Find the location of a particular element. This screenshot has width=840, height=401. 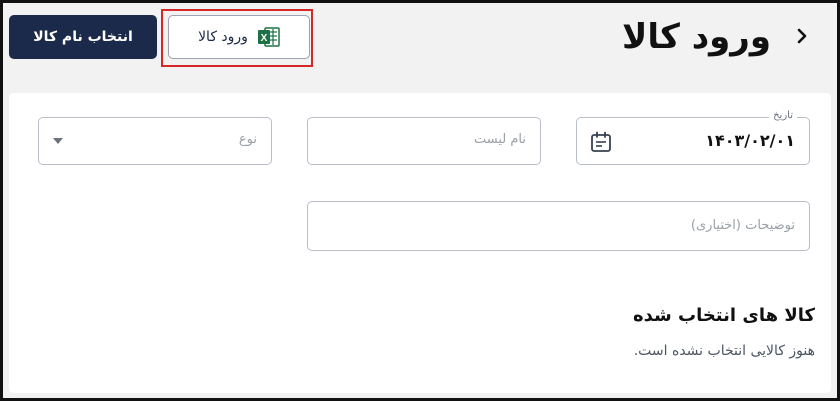

chevron-right-icon is located at coordinates (802, 36).